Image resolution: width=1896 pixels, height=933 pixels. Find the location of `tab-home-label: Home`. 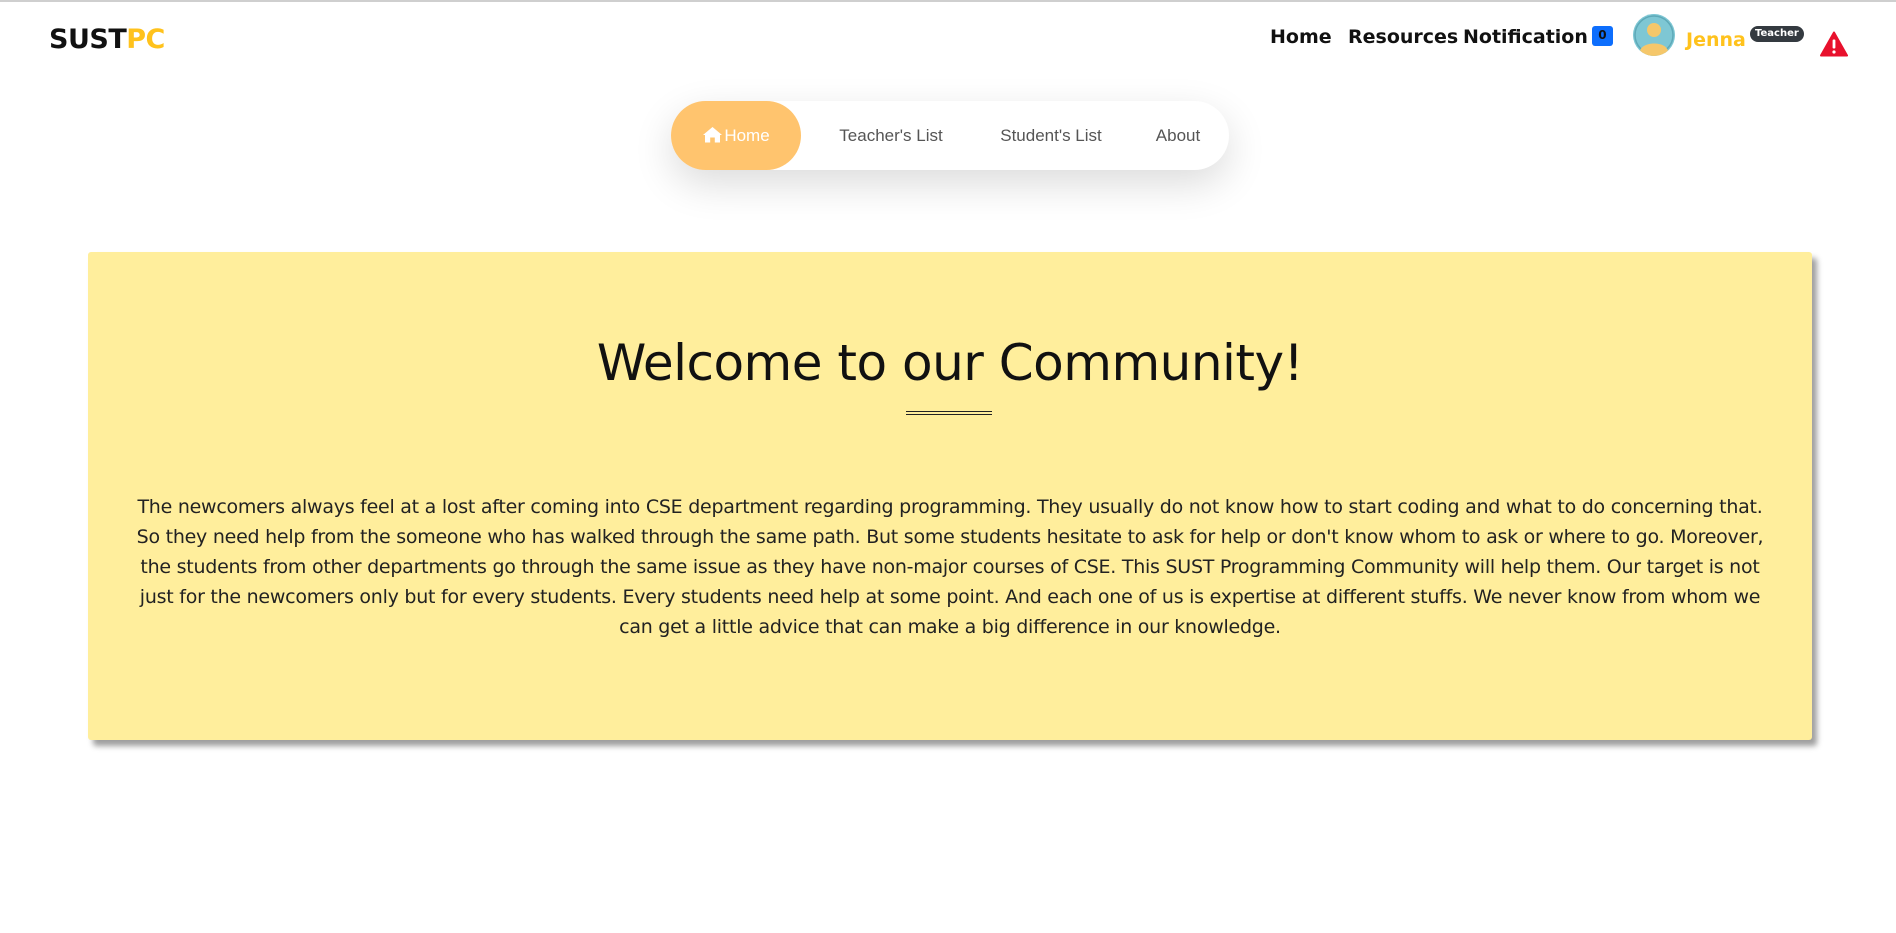

tab-home-label: Home is located at coordinates (747, 135).